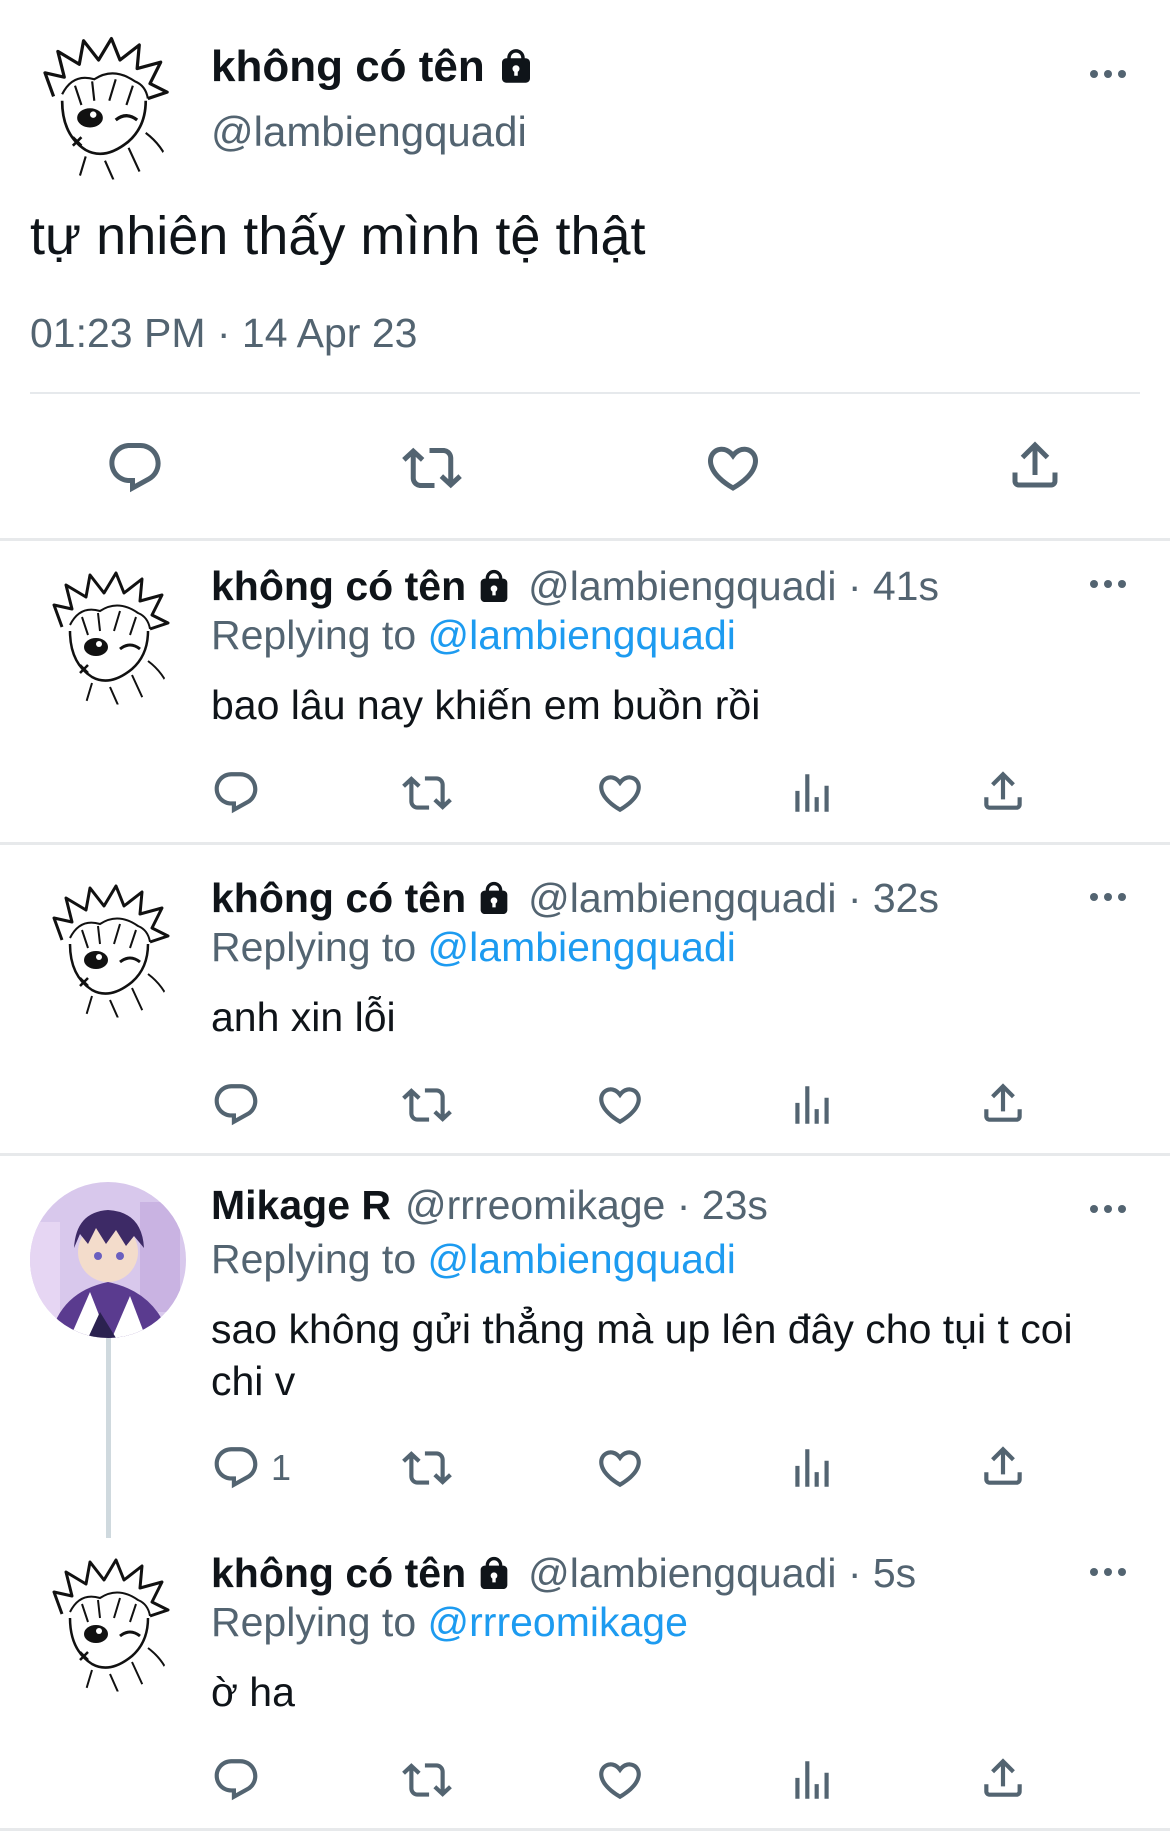 The width and height of the screenshot is (1170, 1833). Describe the element at coordinates (733, 586) in the screenshot. I see `reply-handle-time: @lambiengquadi · 41s` at that location.